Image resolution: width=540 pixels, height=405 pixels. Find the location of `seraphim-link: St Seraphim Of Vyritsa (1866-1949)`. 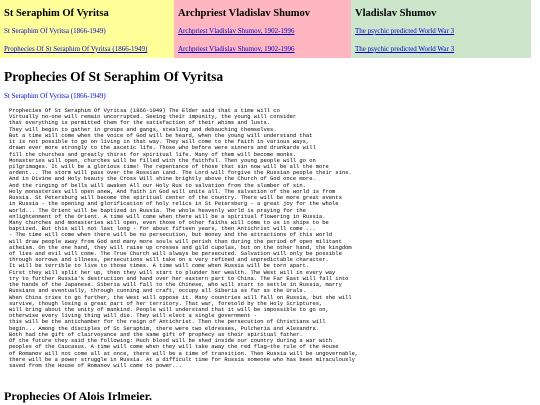

seraphim-link: St Seraphim Of Vyritsa (1866-1949) is located at coordinates (89, 31).